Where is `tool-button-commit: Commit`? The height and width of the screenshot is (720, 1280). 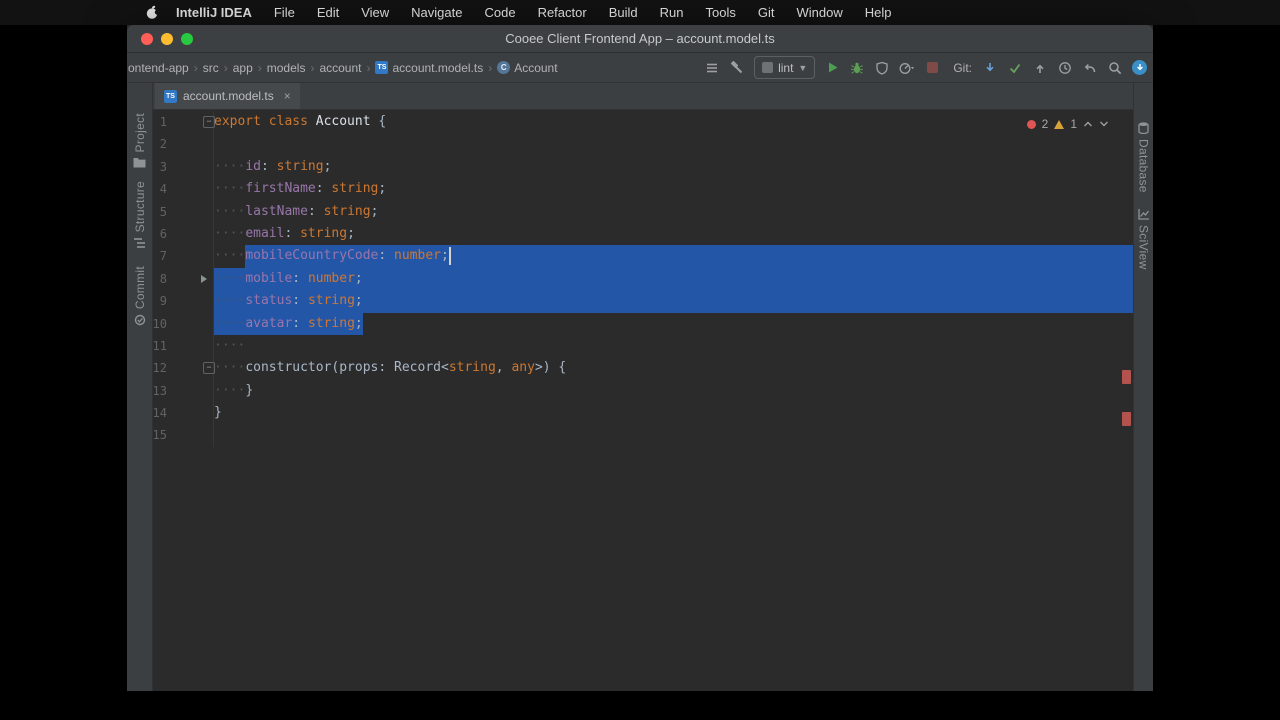 tool-button-commit: Commit is located at coordinates (139, 296).